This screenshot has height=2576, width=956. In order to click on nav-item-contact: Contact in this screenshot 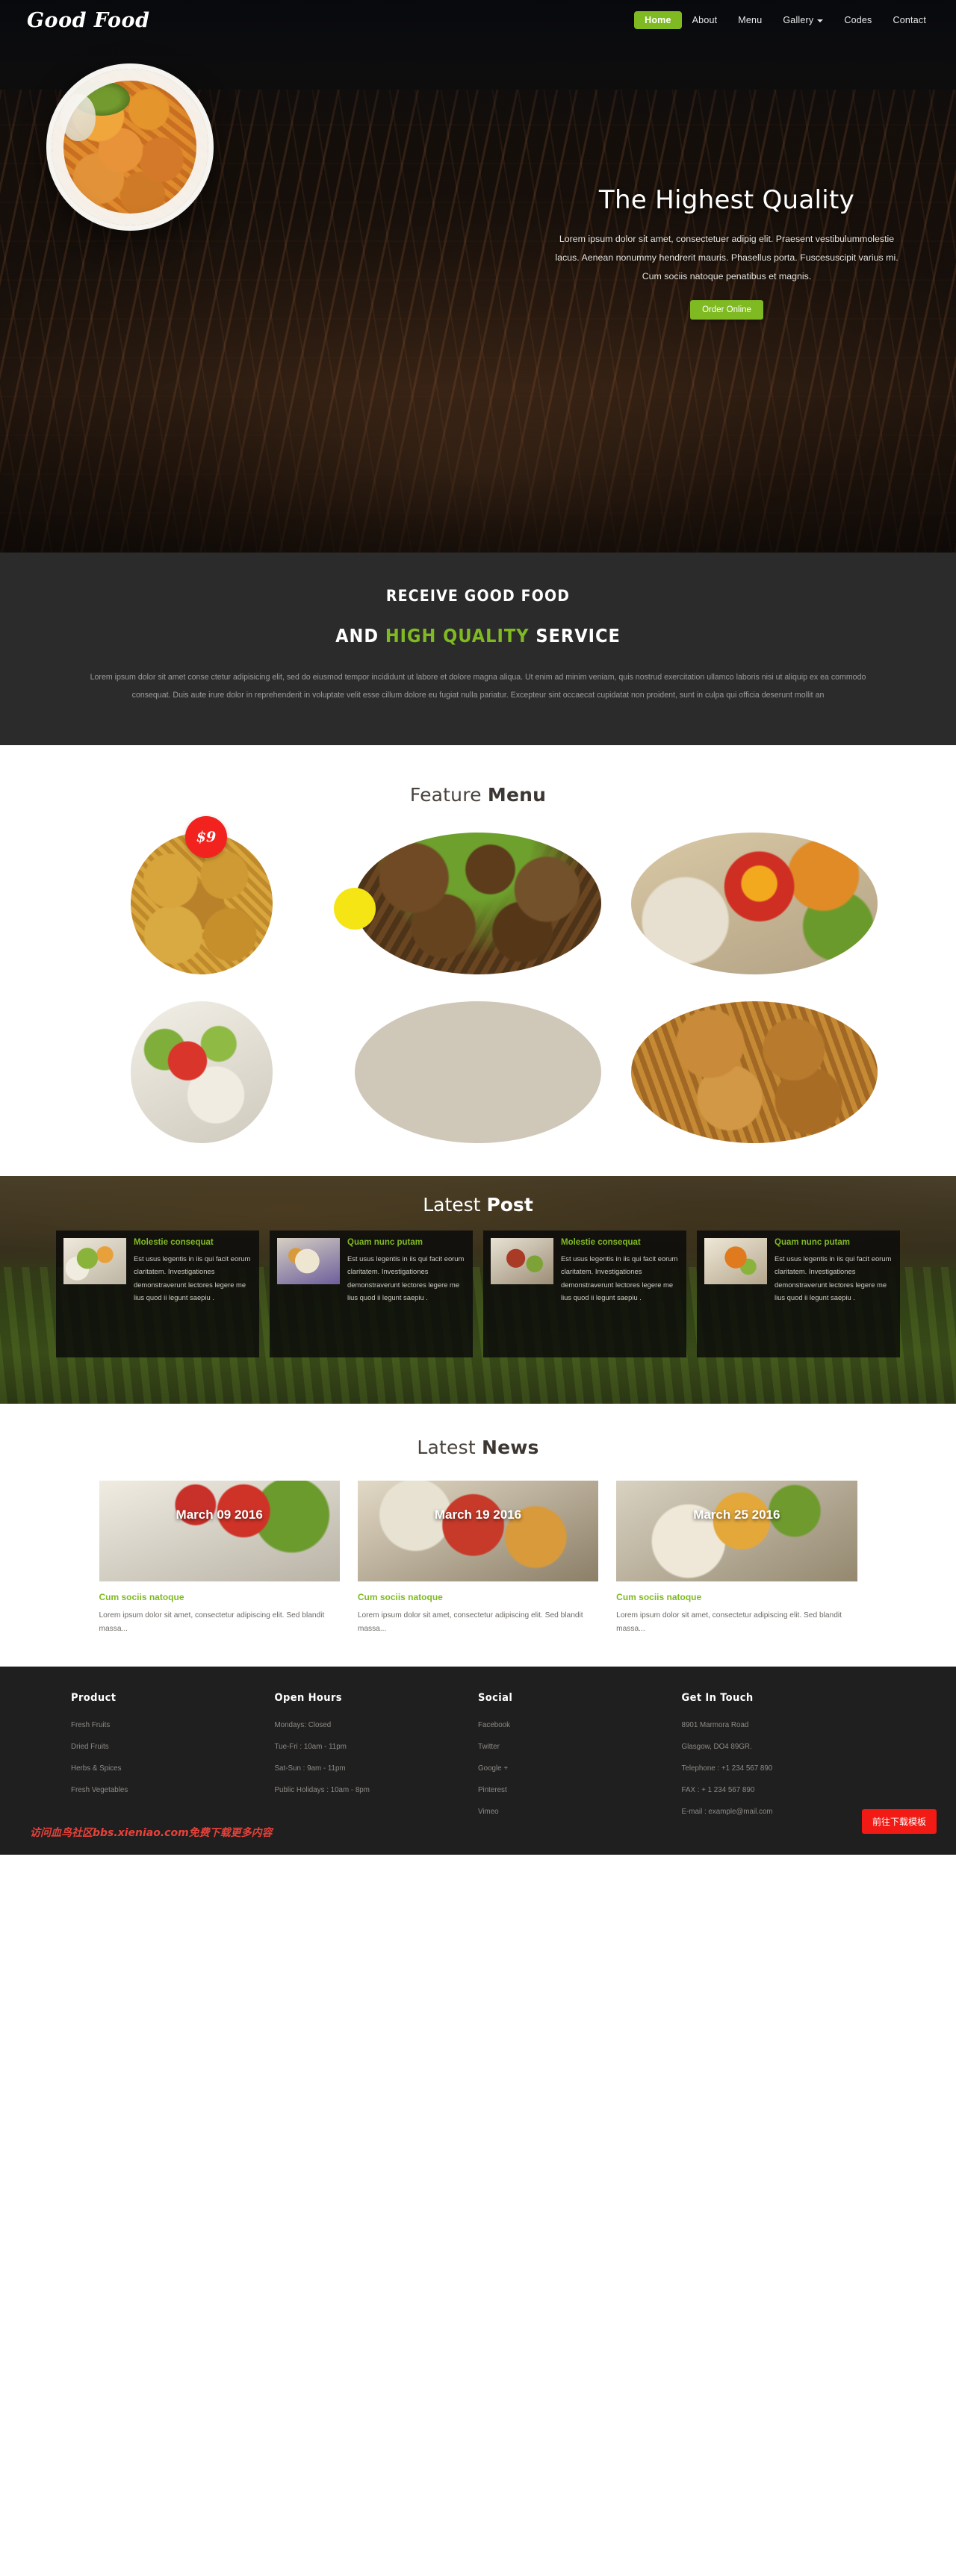, I will do `click(910, 20)`.